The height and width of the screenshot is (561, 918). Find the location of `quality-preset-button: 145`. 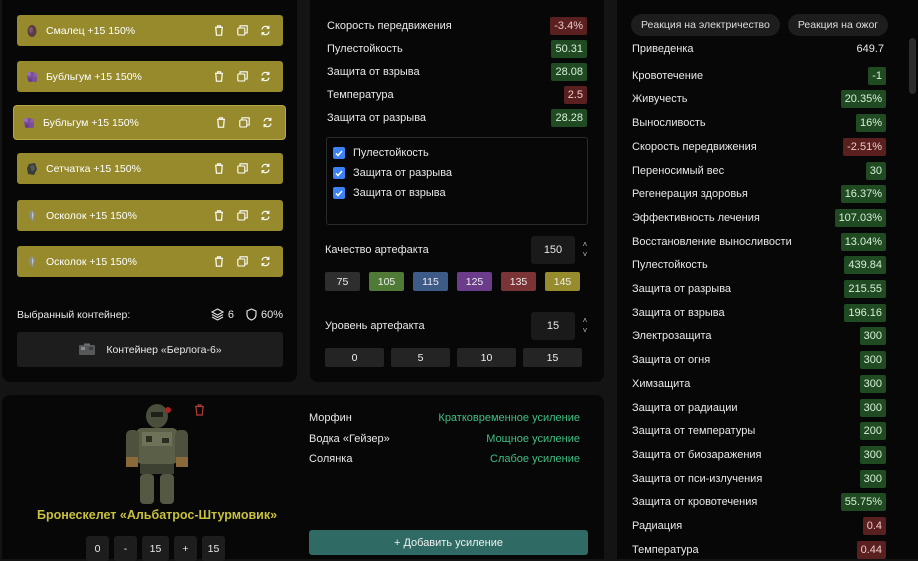

quality-preset-button: 145 is located at coordinates (562, 281).